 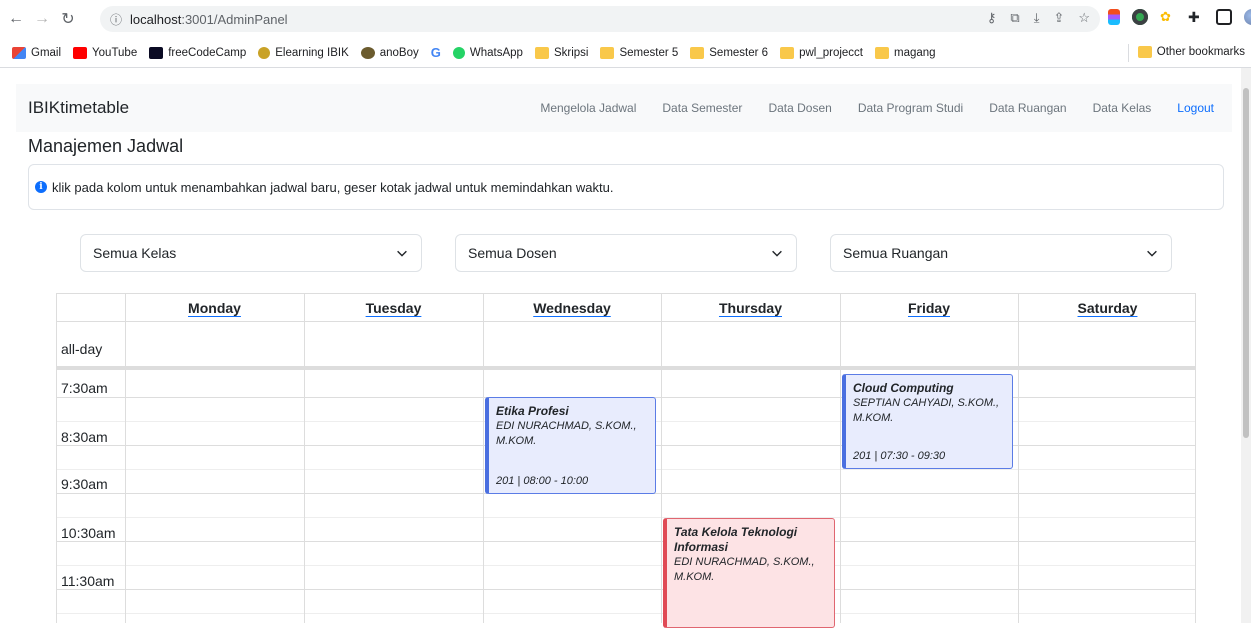 What do you see at coordinates (264, 52) in the screenshot?
I see `elearning-icon` at bounding box center [264, 52].